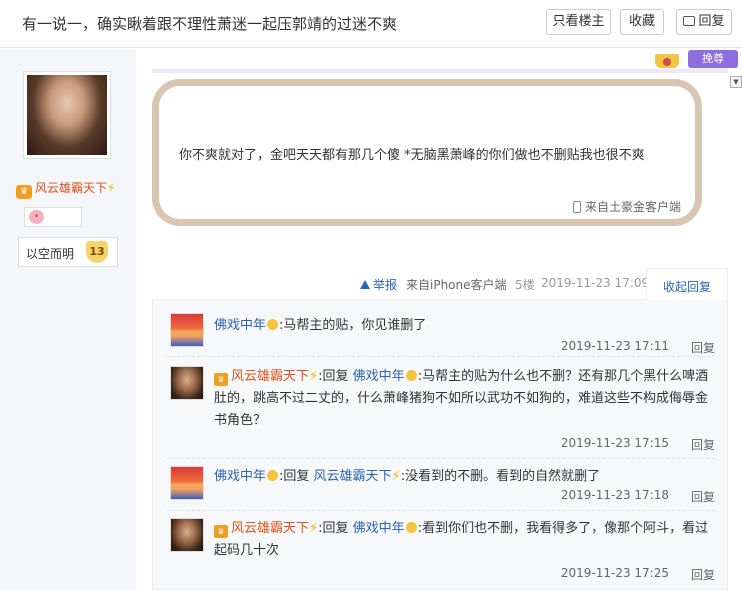 The image size is (742, 590). What do you see at coordinates (456, 285) in the screenshot?
I see `post-source: 来自iPhone客户端` at bounding box center [456, 285].